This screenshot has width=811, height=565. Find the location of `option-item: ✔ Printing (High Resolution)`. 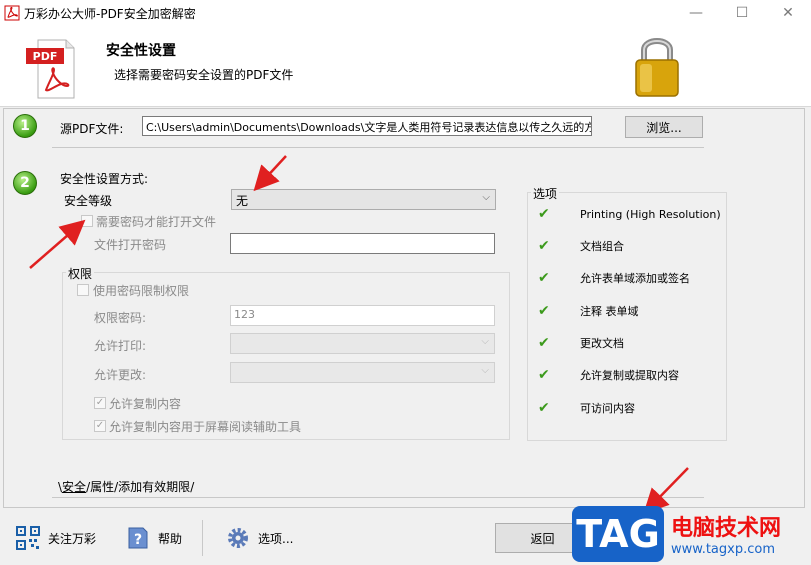

option-item: ✔ Printing (High Resolution) is located at coordinates (629, 214).